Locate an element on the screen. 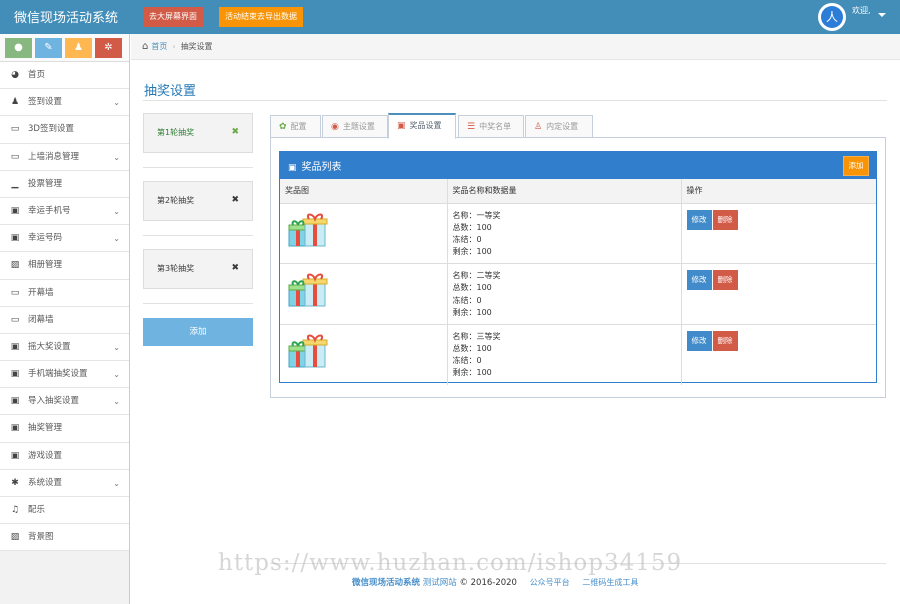  sidebar-item: ◕ 首页 is located at coordinates (64, 76).